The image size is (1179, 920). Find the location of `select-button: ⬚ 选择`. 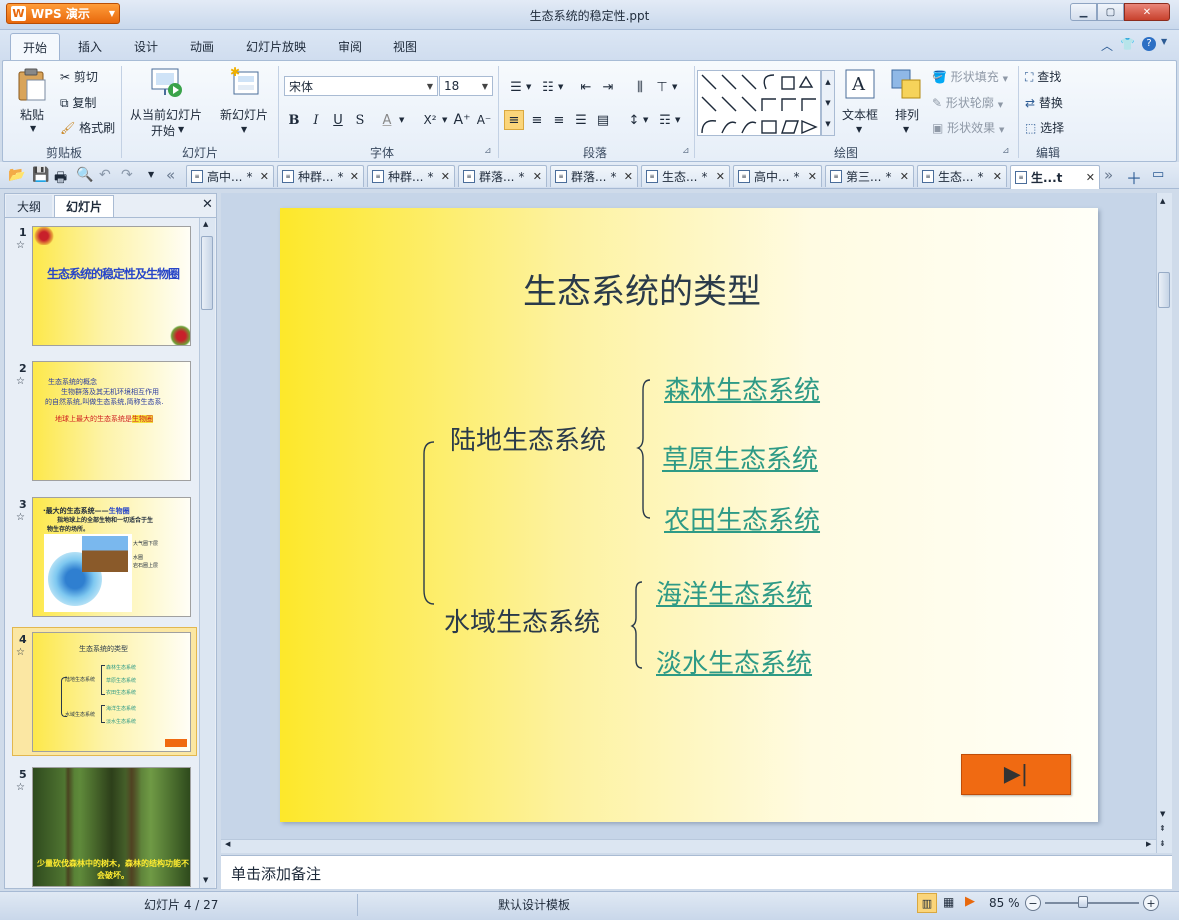

select-button: ⬚ 选择 is located at coordinates (1044, 127).